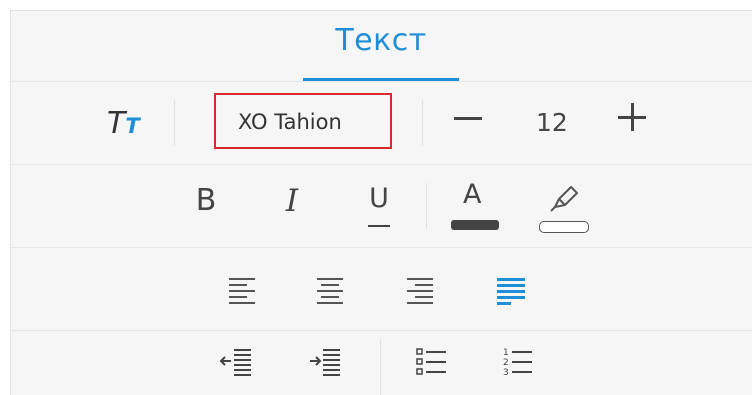 This screenshot has height=395, width=752. Describe the element at coordinates (332, 291) in the screenshot. I see `align-center-icon` at that location.